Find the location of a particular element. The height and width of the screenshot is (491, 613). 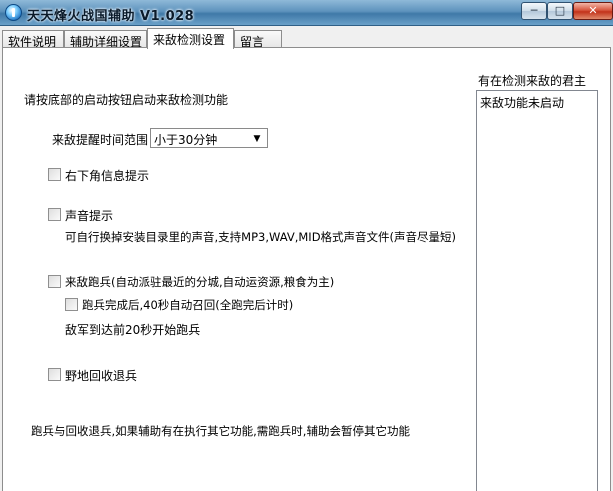

title-bar: 天天烽火战国辅助 V1.028 ─ □ ✕ is located at coordinates (306, 13).